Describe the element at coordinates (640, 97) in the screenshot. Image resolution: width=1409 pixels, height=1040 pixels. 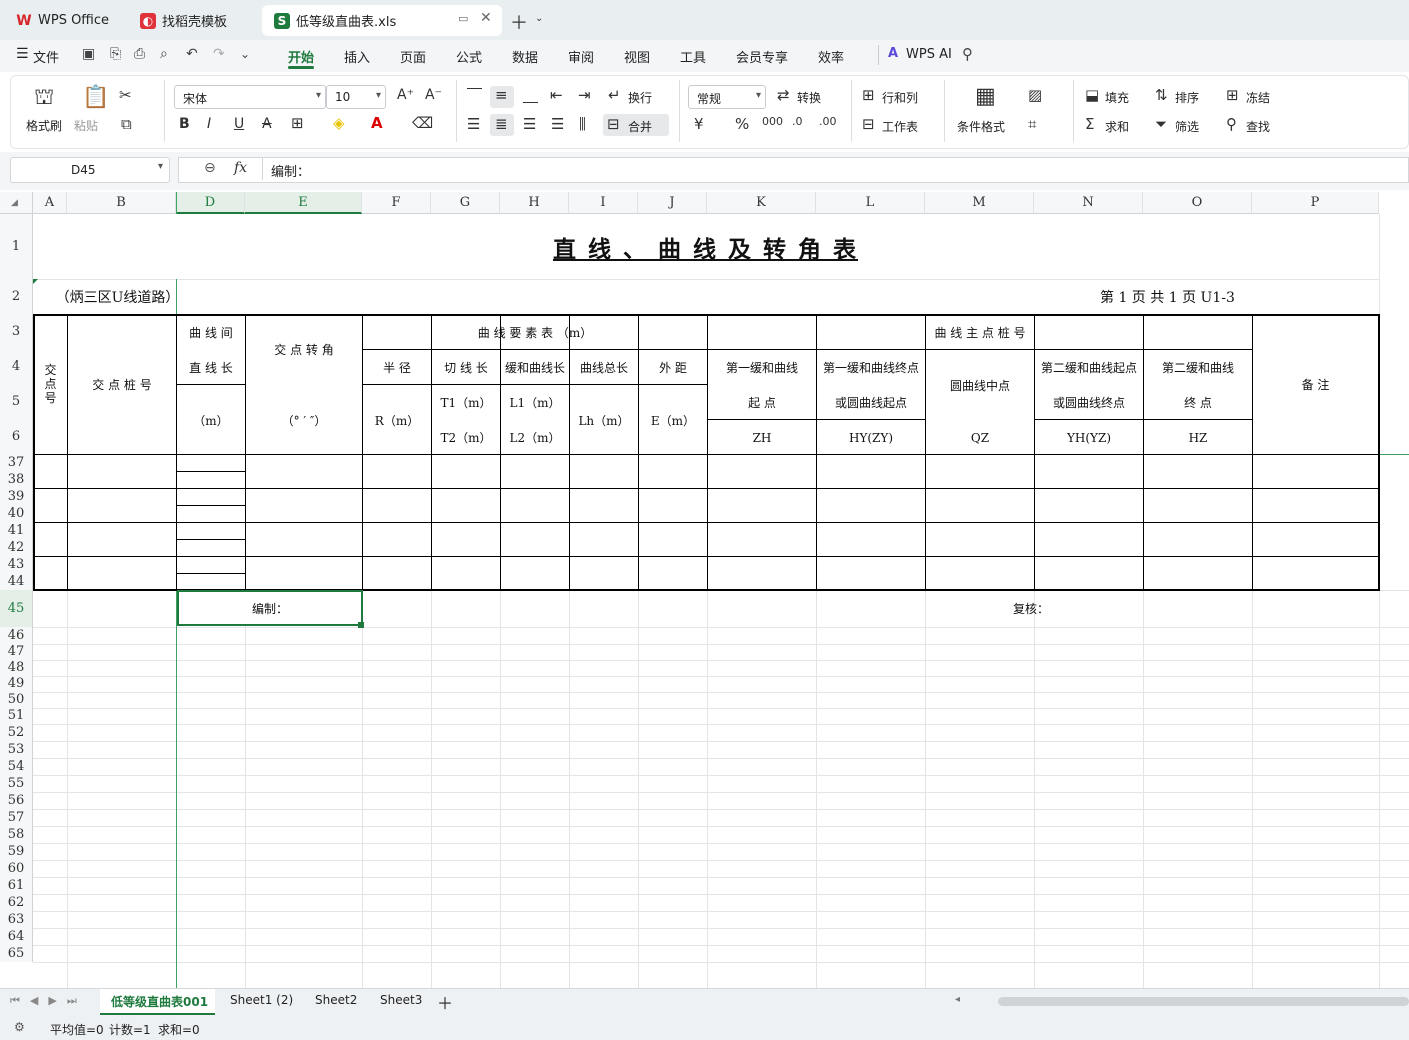
I see `wrap-text-label: 换行` at that location.